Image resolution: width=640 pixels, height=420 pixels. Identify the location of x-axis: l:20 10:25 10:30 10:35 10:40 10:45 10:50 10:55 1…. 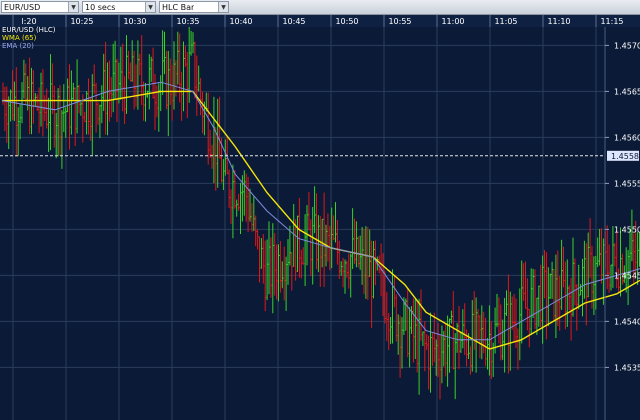
(320, 21).